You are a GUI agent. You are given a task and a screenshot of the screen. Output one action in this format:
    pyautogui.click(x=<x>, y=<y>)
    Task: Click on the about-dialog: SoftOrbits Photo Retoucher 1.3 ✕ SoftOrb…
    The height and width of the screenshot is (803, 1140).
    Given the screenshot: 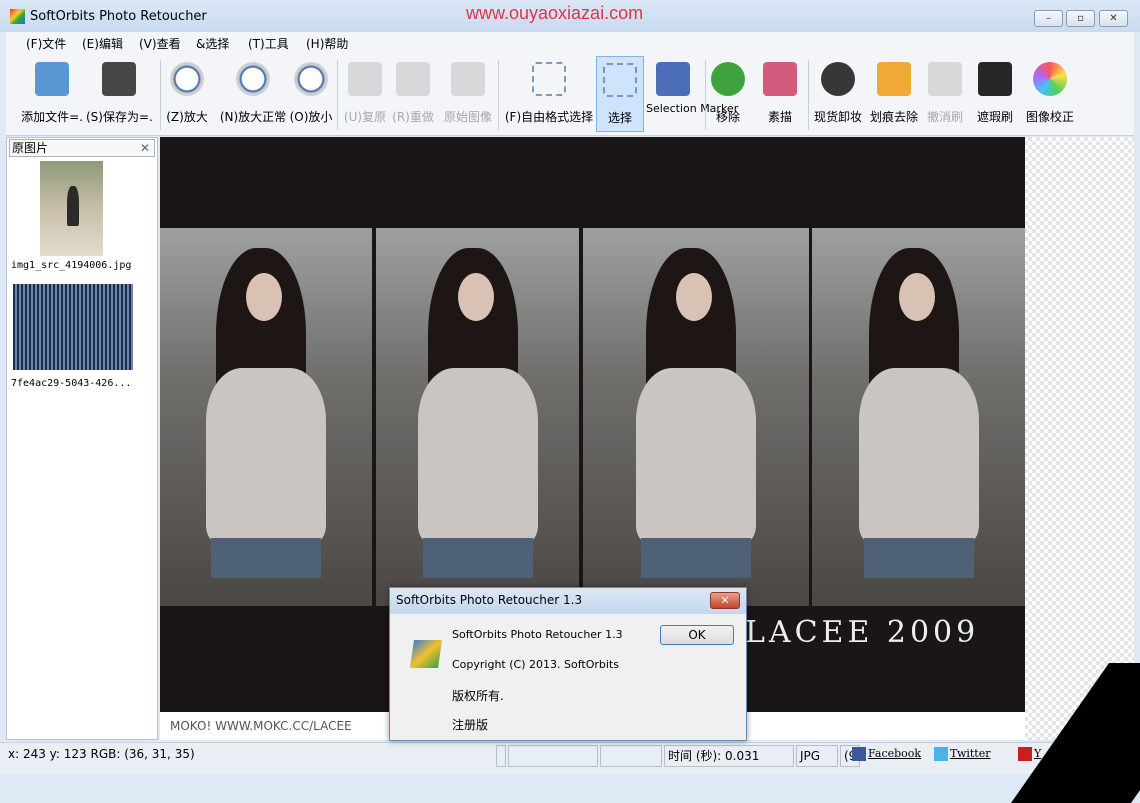 What is the action you would take?
    pyautogui.click(x=568, y=664)
    